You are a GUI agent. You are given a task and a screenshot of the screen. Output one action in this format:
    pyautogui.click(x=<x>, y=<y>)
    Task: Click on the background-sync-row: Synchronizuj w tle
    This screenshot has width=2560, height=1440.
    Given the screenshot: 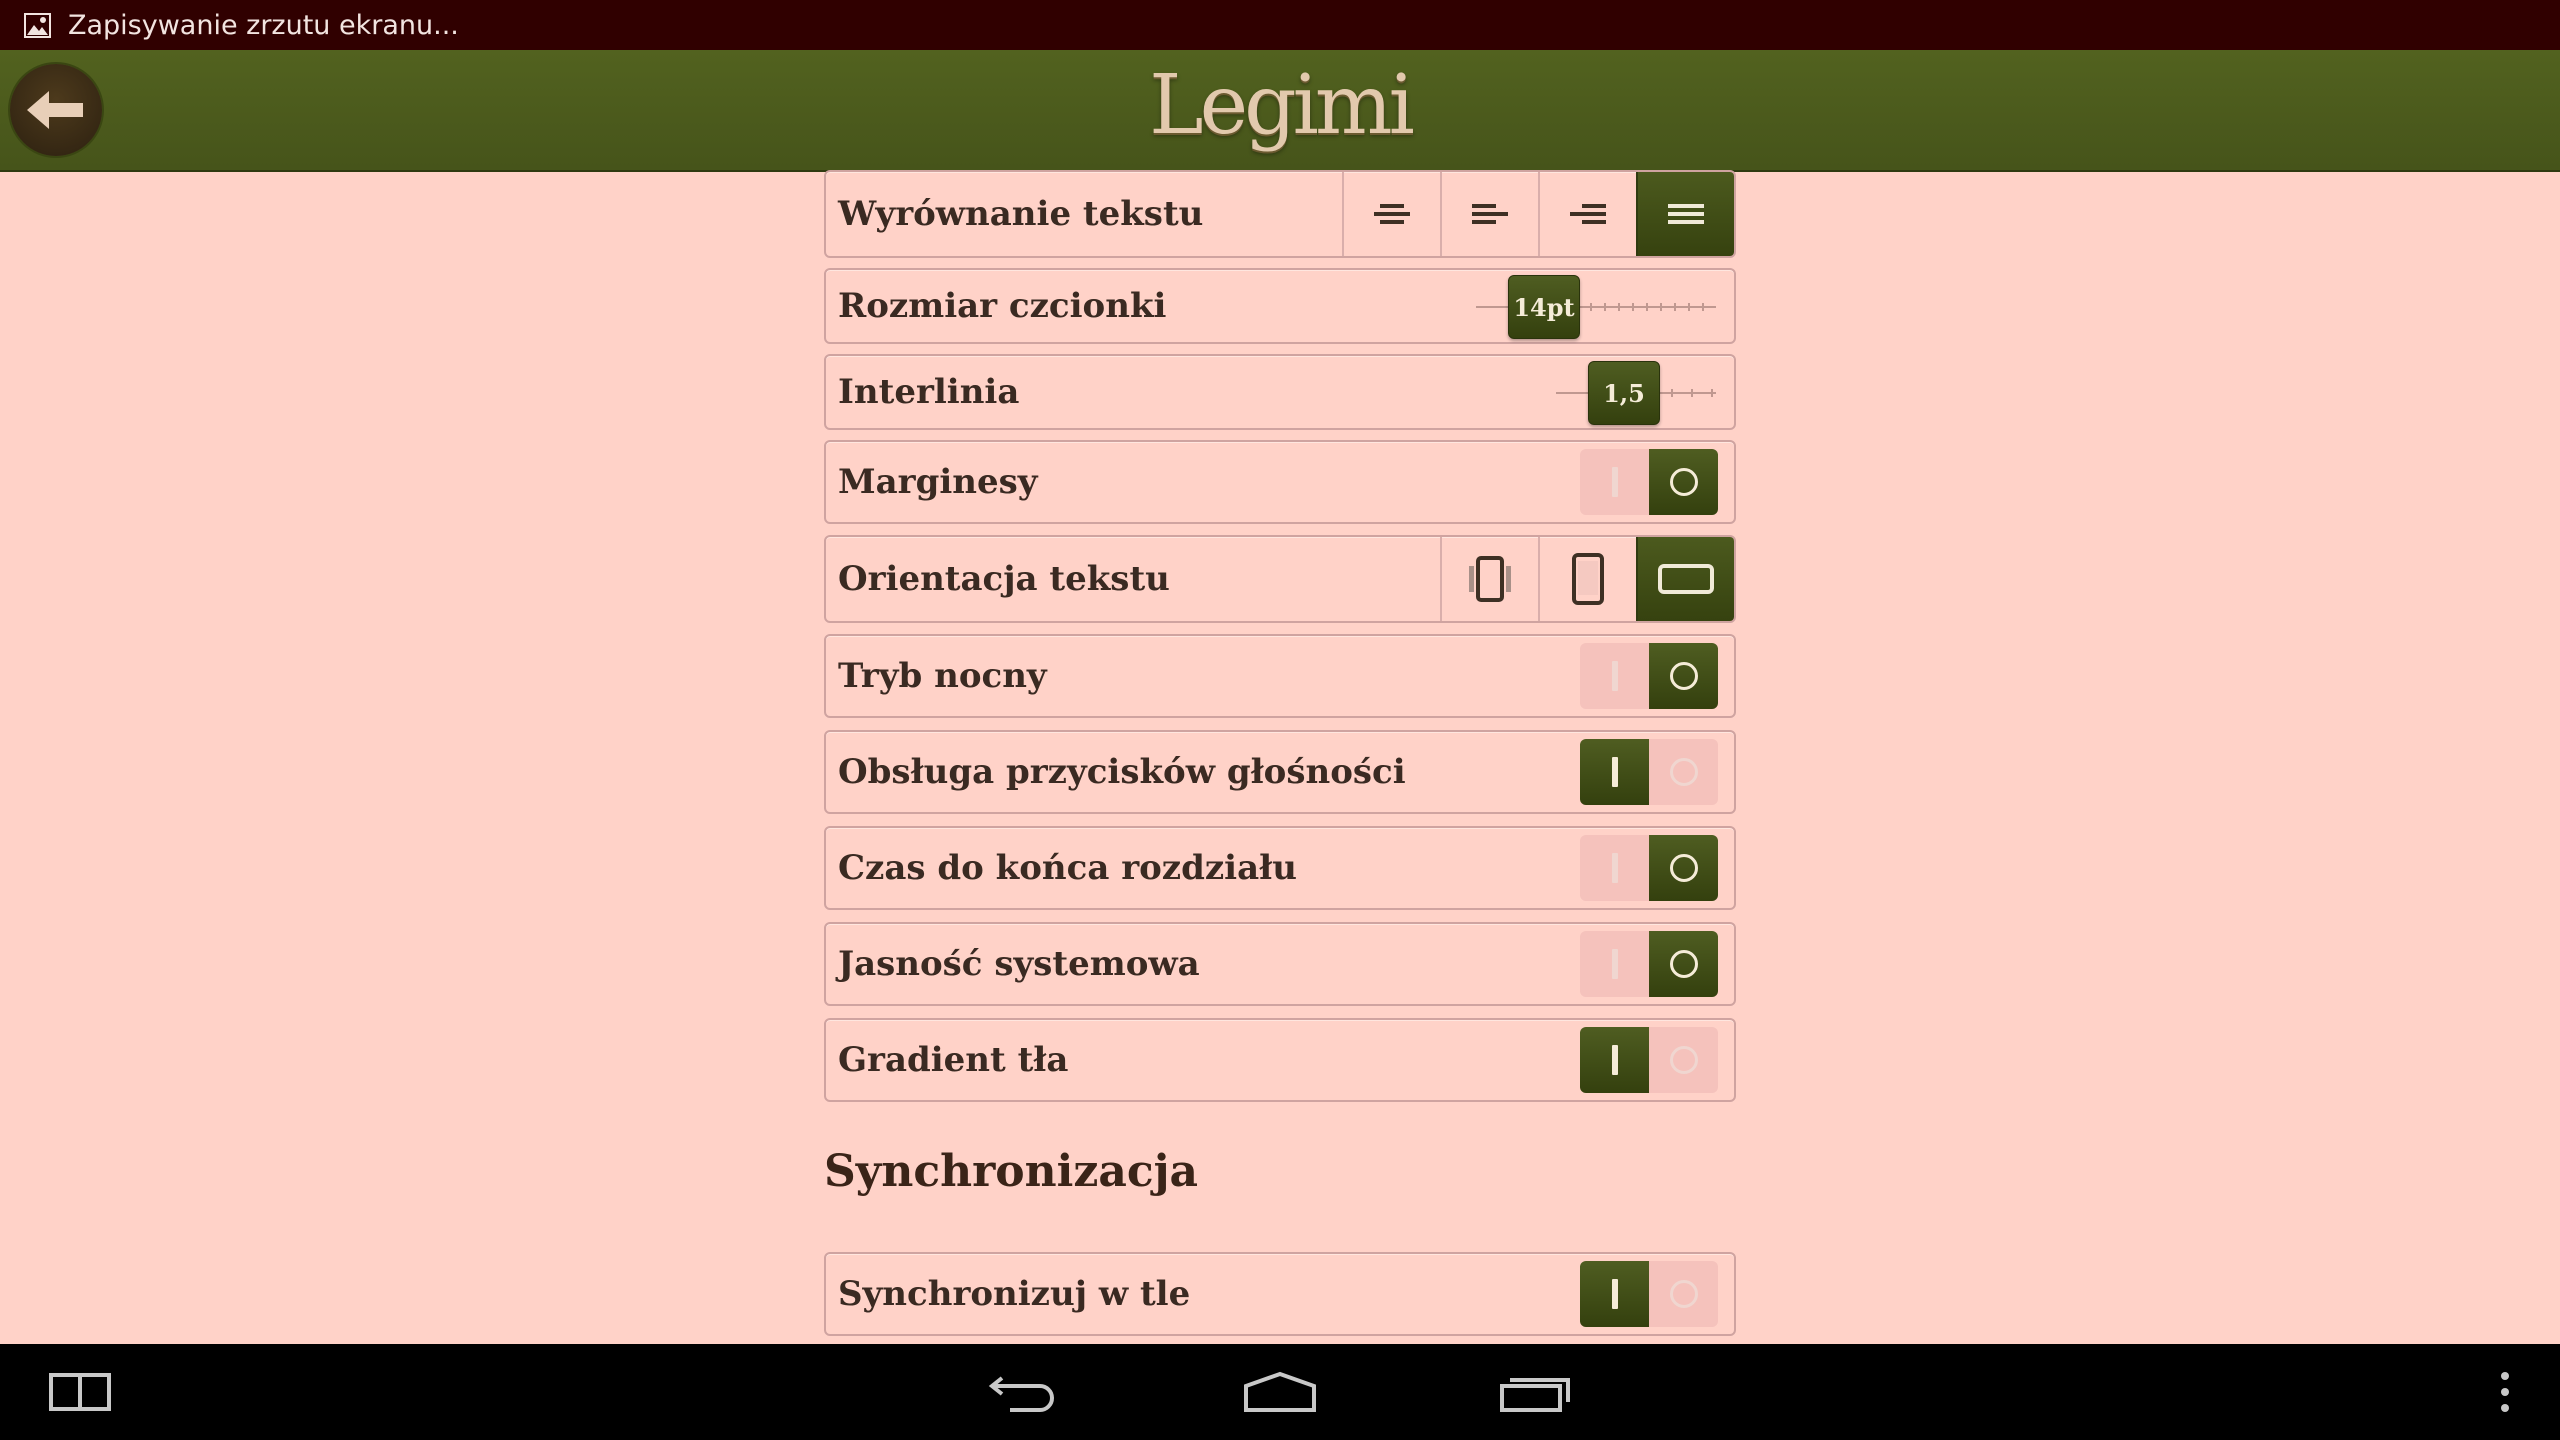 What is the action you would take?
    pyautogui.click(x=1280, y=1294)
    